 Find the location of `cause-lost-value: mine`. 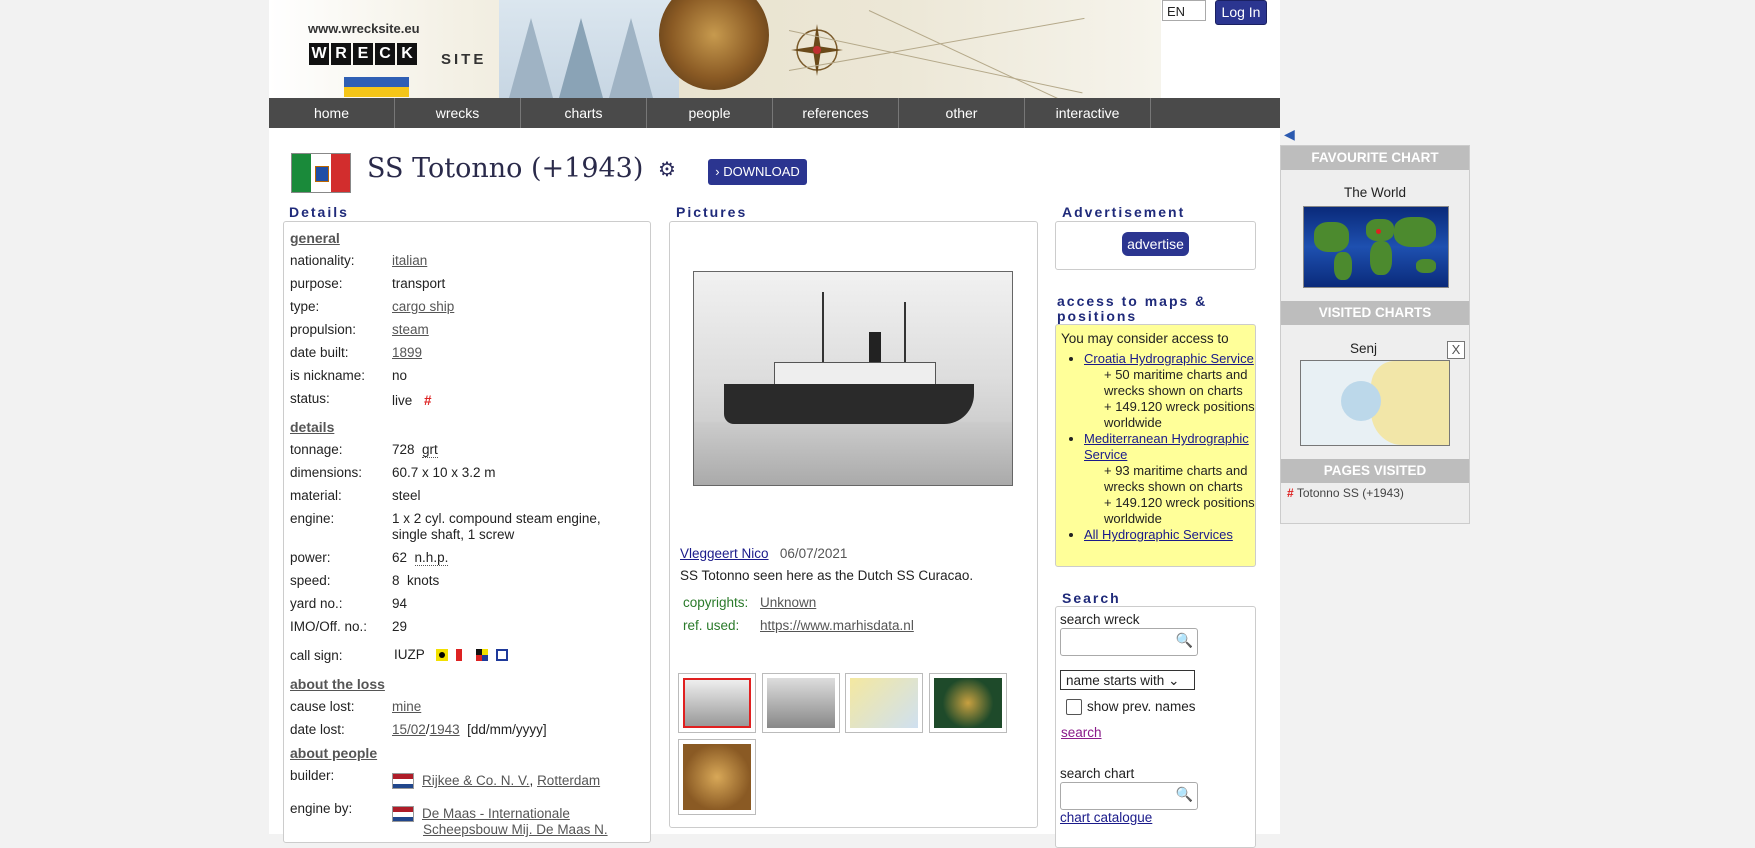

cause-lost-value: mine is located at coordinates (406, 706).